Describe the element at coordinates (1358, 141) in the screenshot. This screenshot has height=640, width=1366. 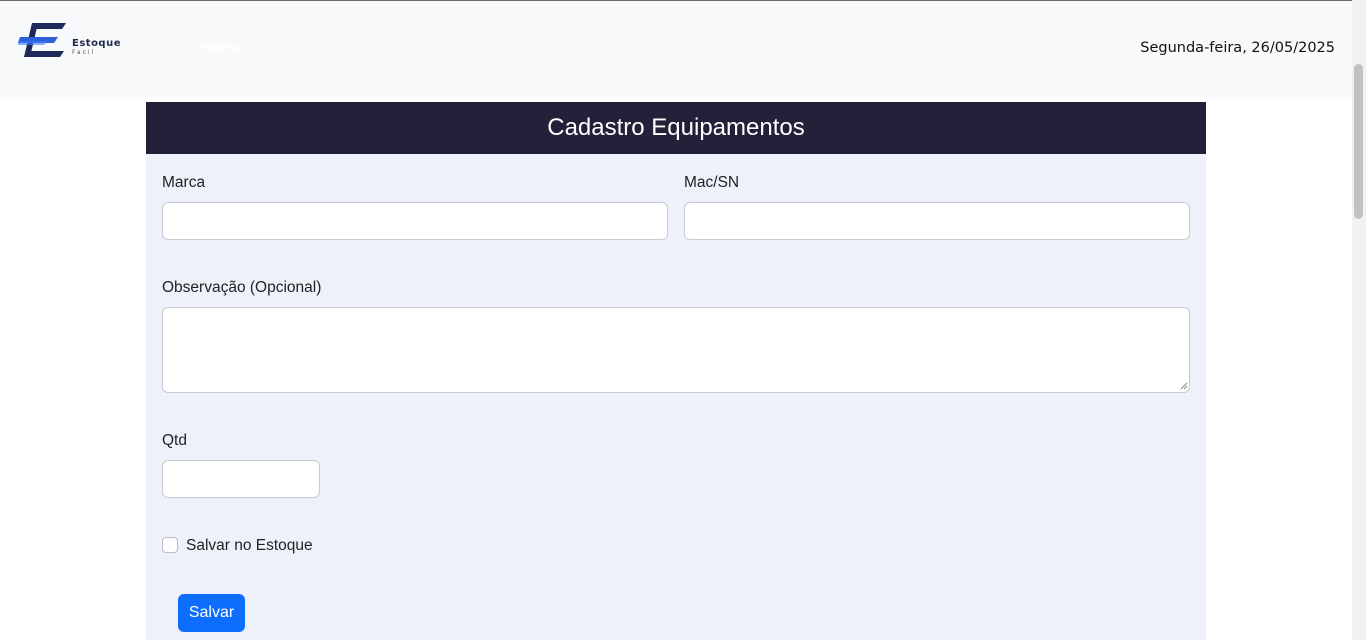
I see `scrollbar-thumb` at that location.